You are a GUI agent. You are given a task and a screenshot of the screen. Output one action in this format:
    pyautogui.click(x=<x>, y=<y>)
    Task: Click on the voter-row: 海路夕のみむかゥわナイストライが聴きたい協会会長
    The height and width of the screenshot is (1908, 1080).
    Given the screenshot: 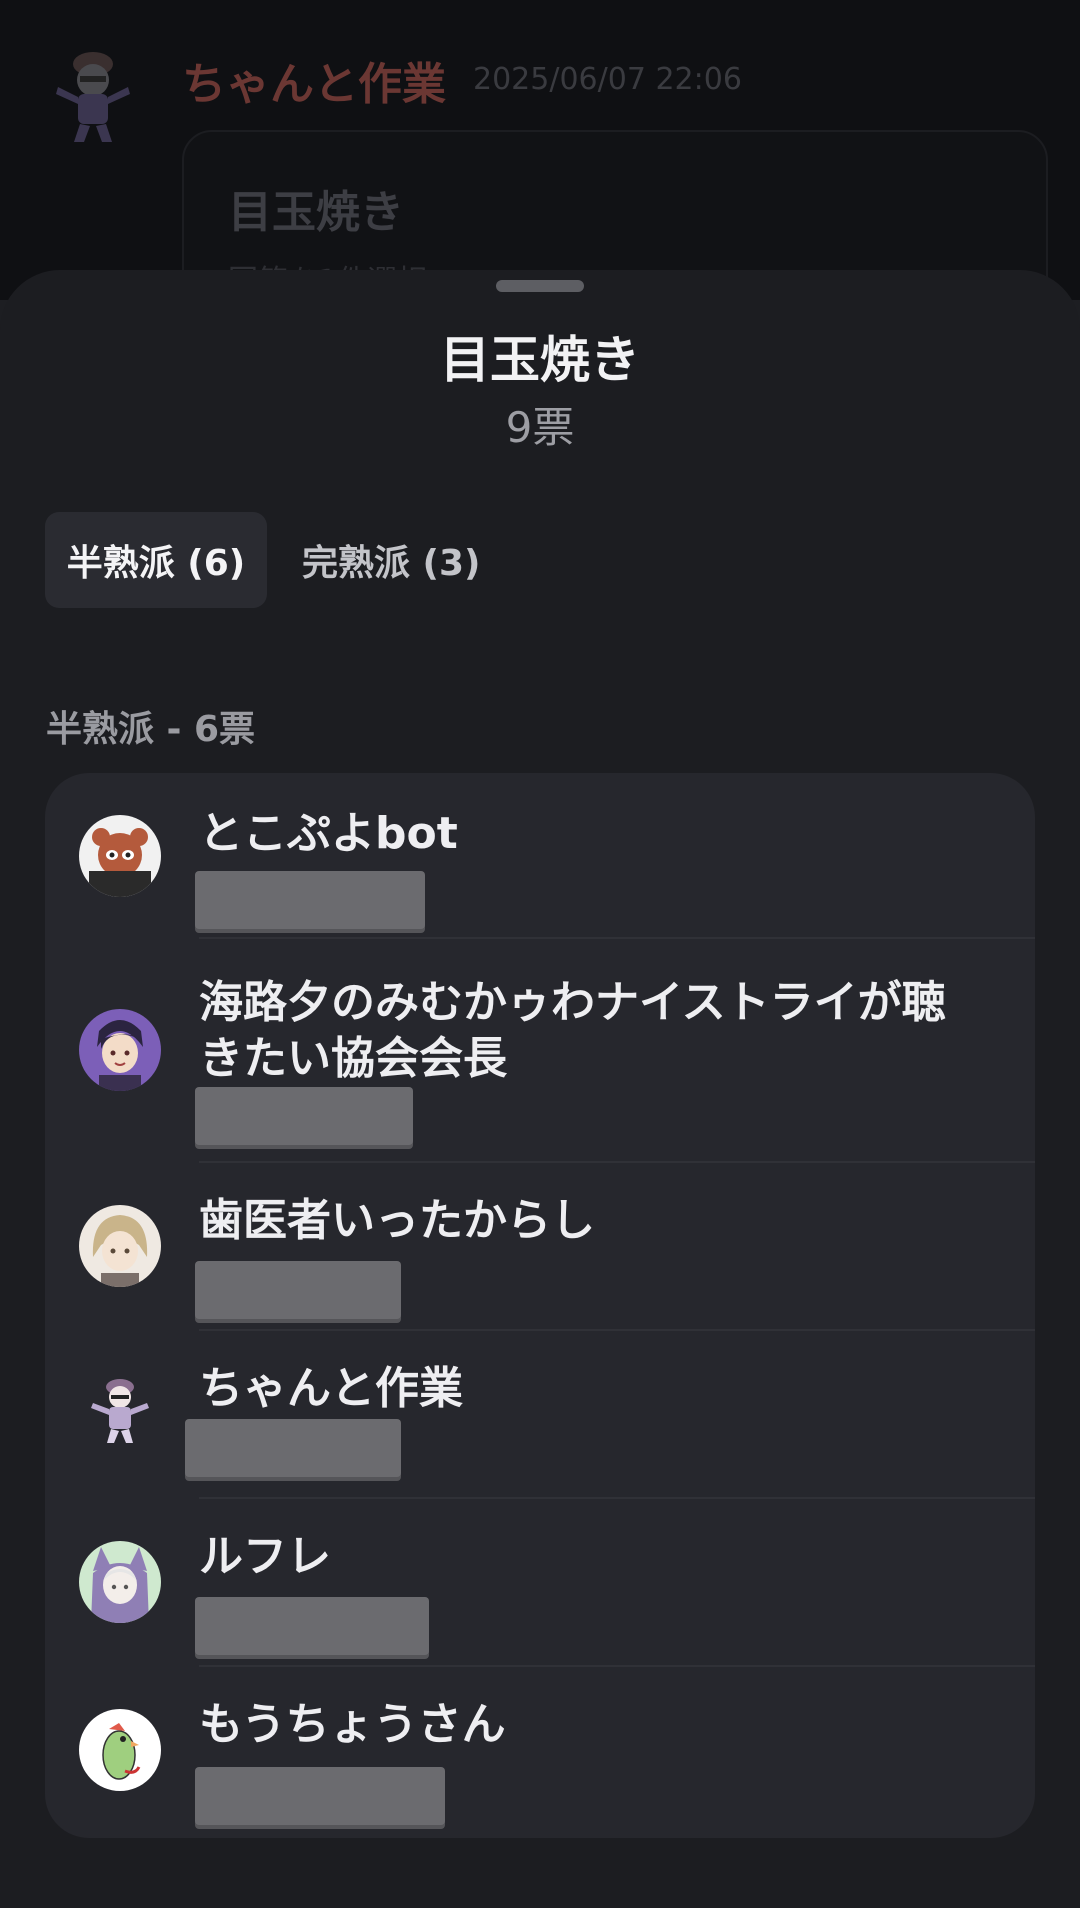 What is the action you would take?
    pyautogui.click(x=540, y=1051)
    